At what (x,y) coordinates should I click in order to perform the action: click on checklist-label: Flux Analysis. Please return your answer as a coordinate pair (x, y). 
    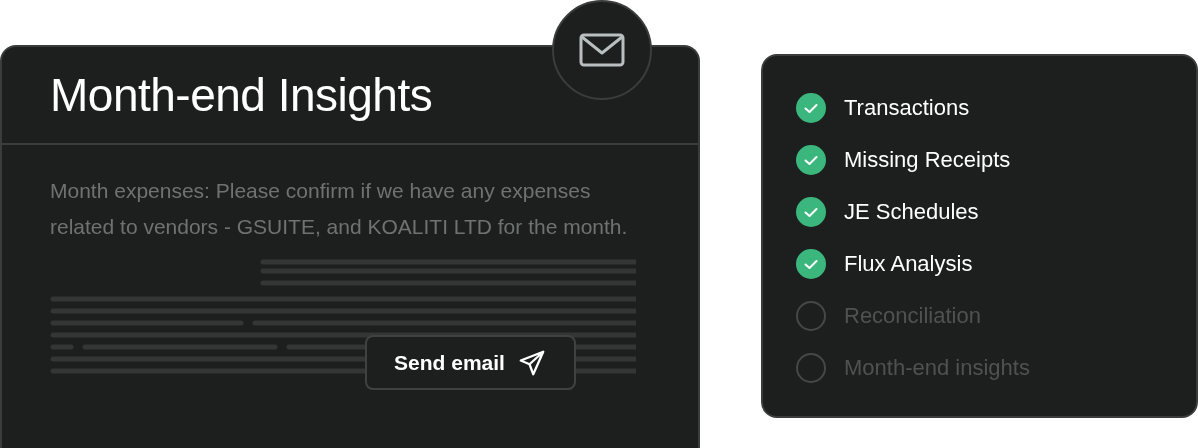
    Looking at the image, I should click on (908, 264).